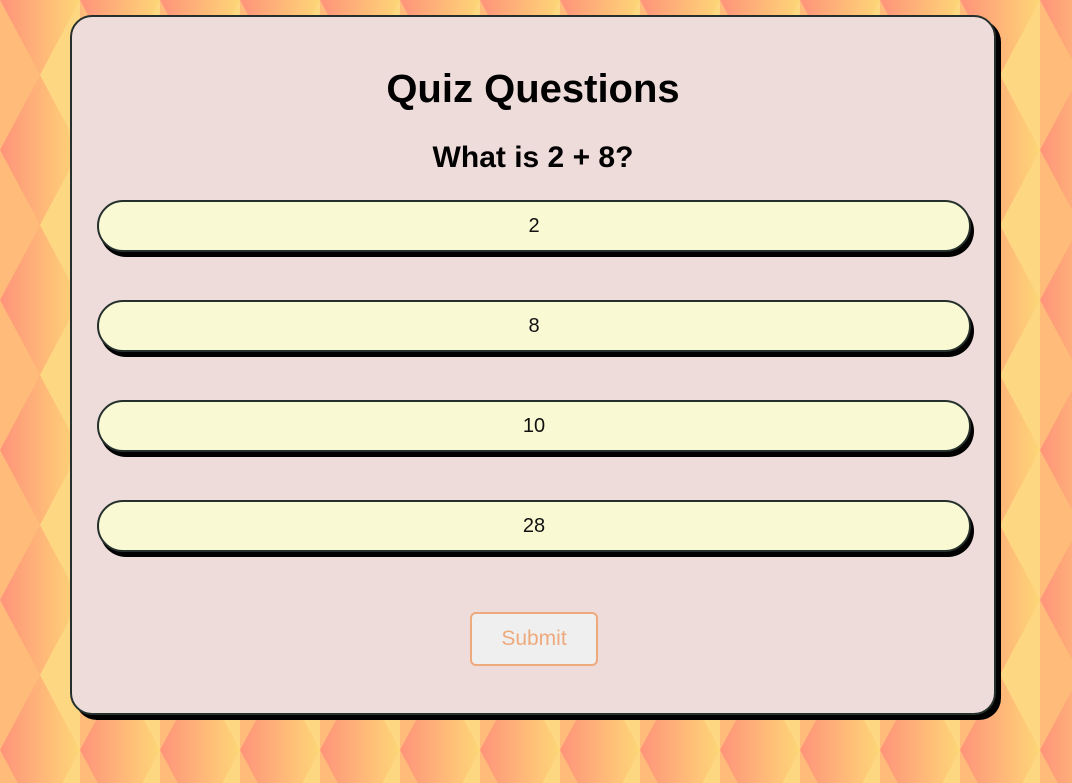 The height and width of the screenshot is (783, 1072). What do you see at coordinates (534, 526) in the screenshot?
I see `answer-option: 28` at bounding box center [534, 526].